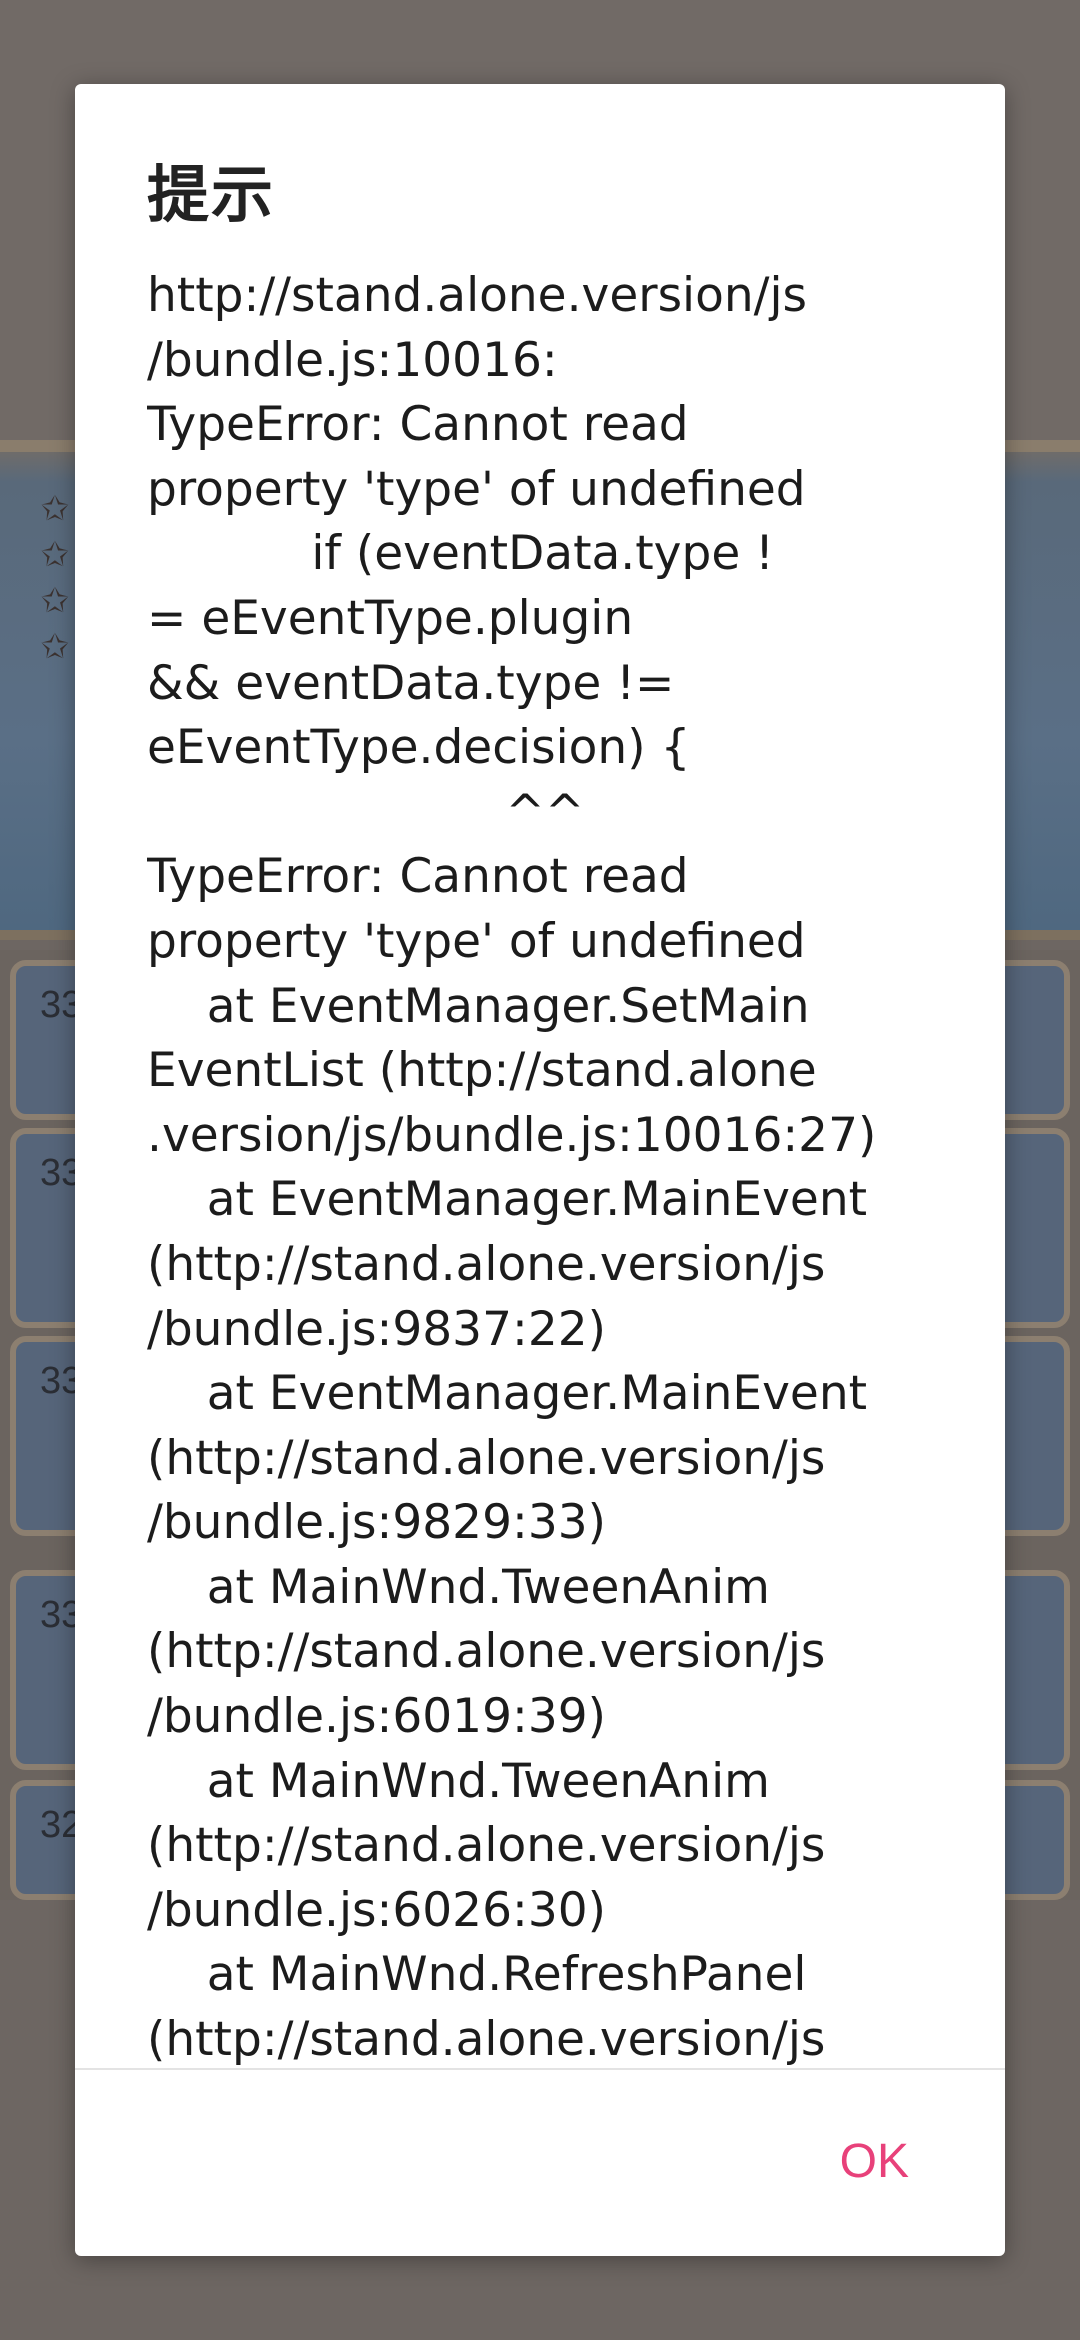 This screenshot has height=2340, width=1080. Describe the element at coordinates (390, 618) in the screenshot. I see `message-line: = eEventType.plugin` at that location.